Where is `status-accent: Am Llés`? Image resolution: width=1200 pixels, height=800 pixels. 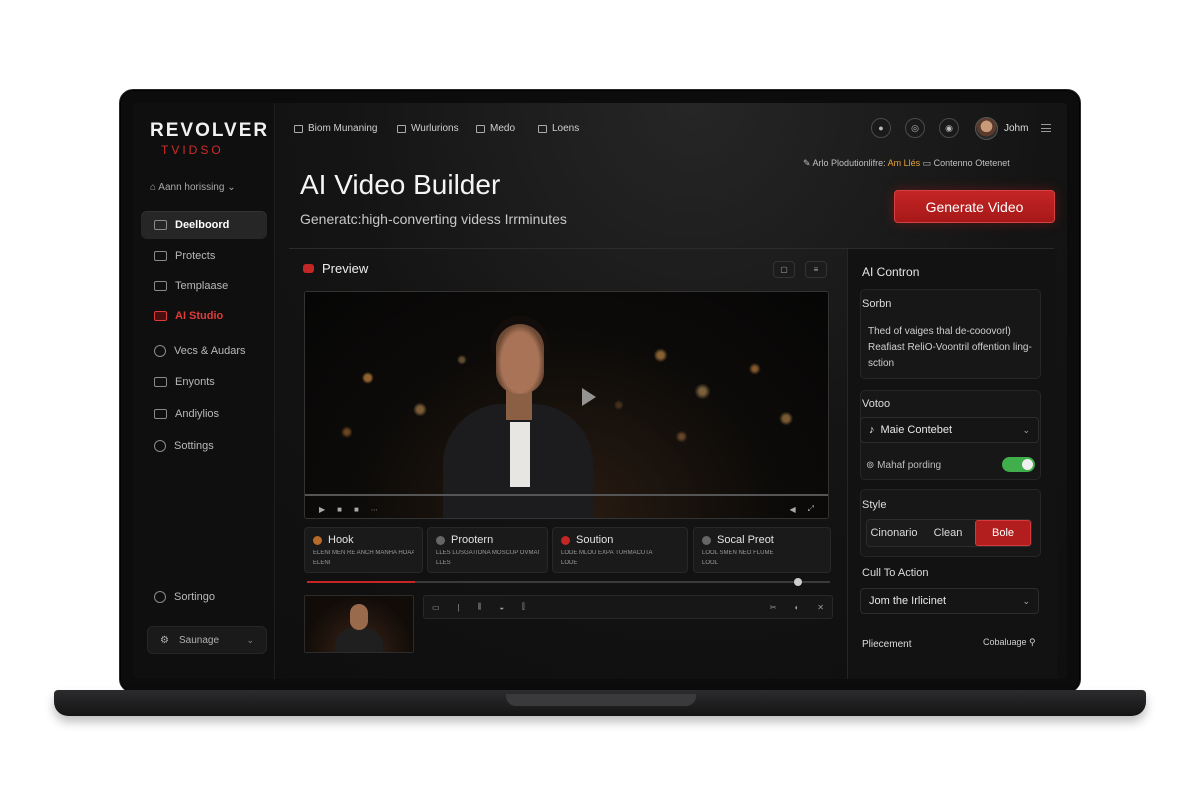
status-accent: Am Llés is located at coordinates (904, 163).